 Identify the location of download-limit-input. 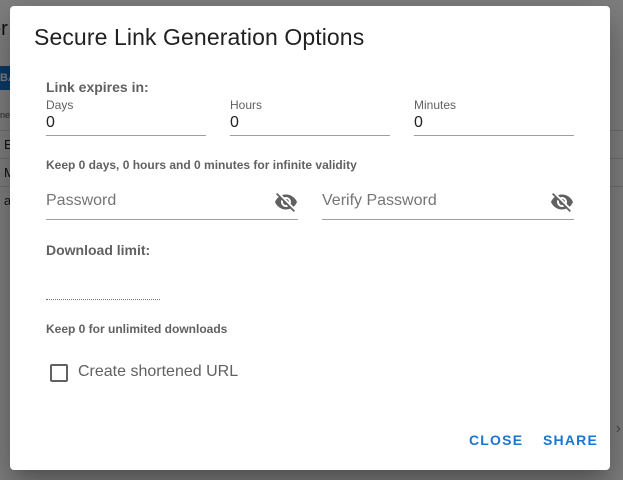
(103, 299).